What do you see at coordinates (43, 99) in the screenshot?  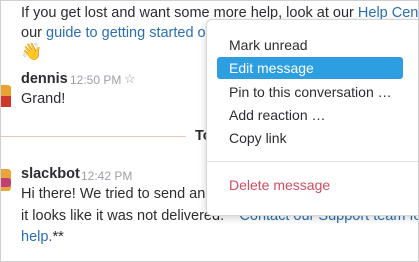 I see `message-text: Grand!` at bounding box center [43, 99].